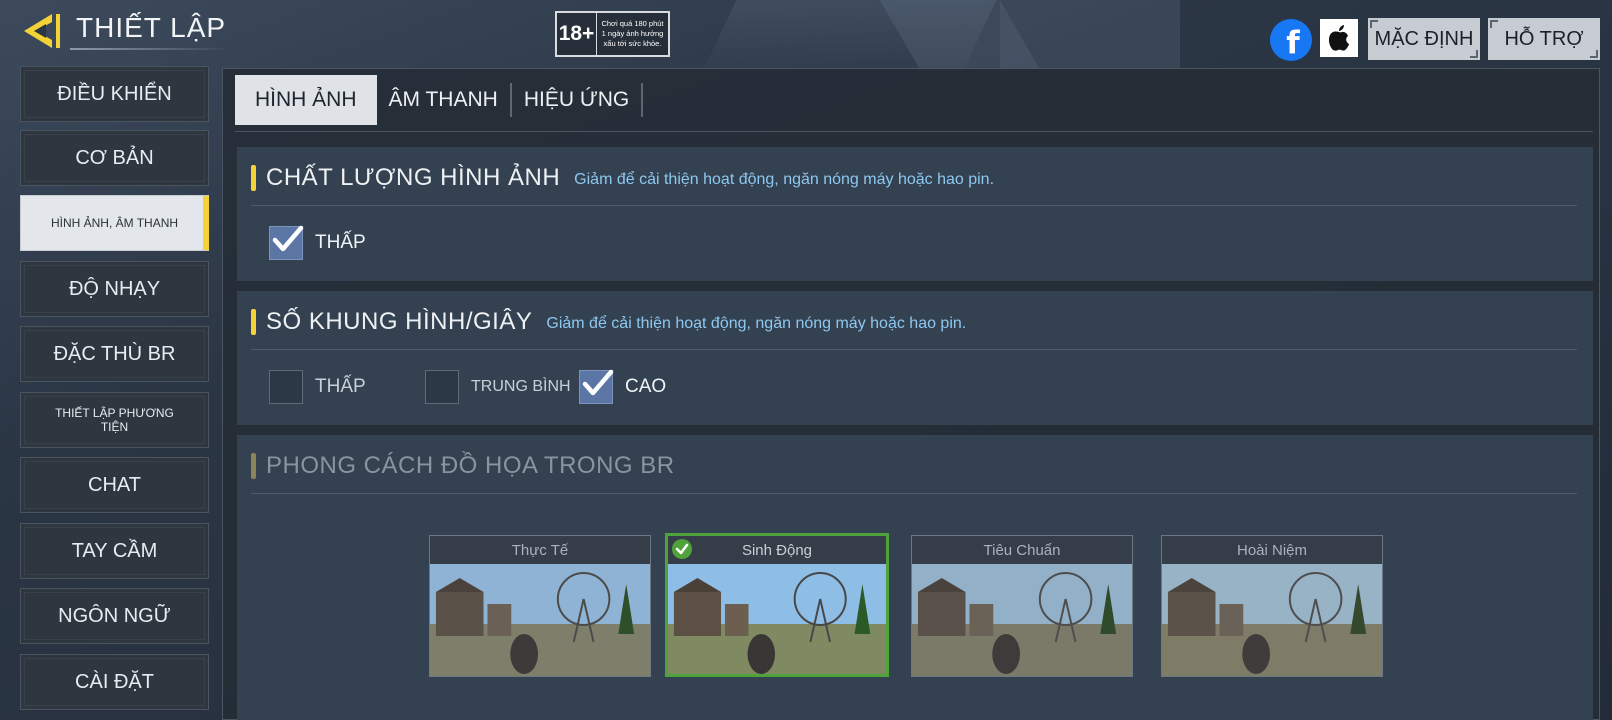  Describe the element at coordinates (646, 386) in the screenshot. I see `fps-high-label: CAO` at that location.